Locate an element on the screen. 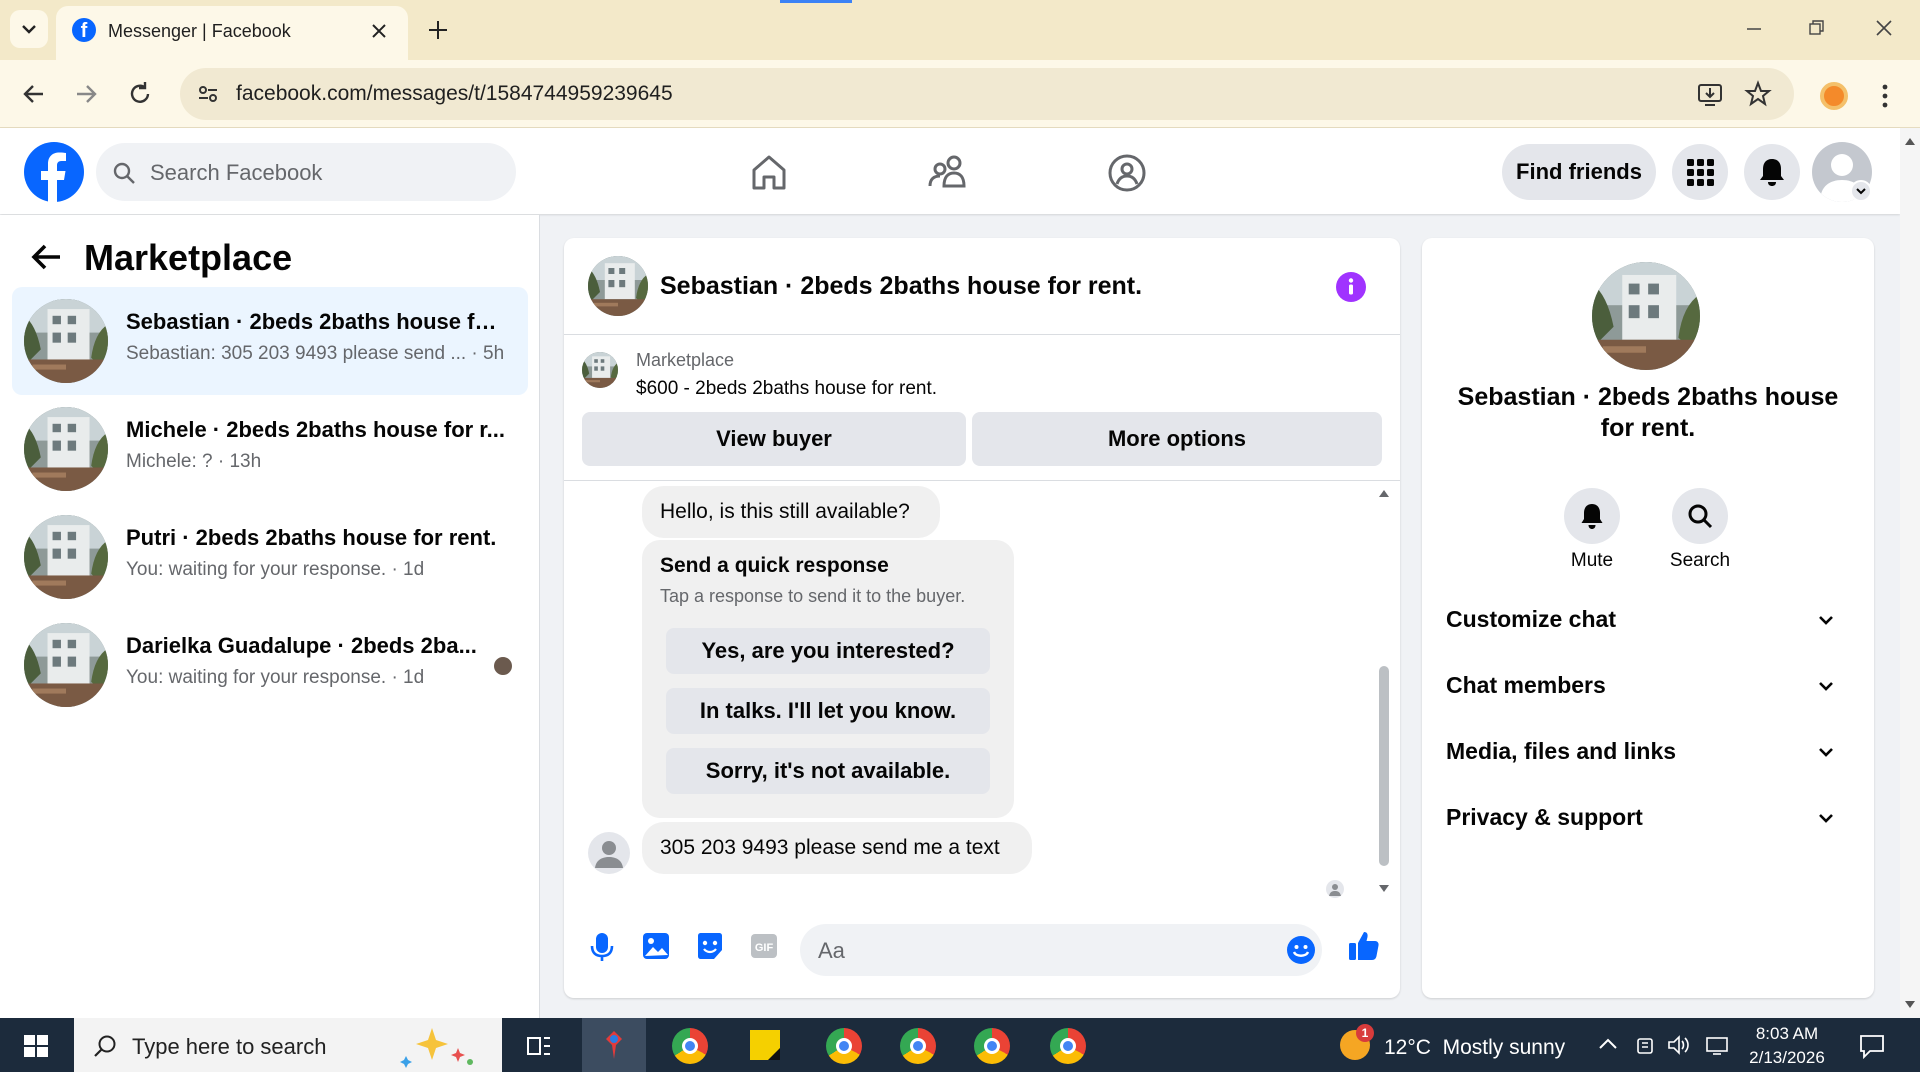 This screenshot has width=1920, height=1072. browser-menu-button is located at coordinates (1885, 96).